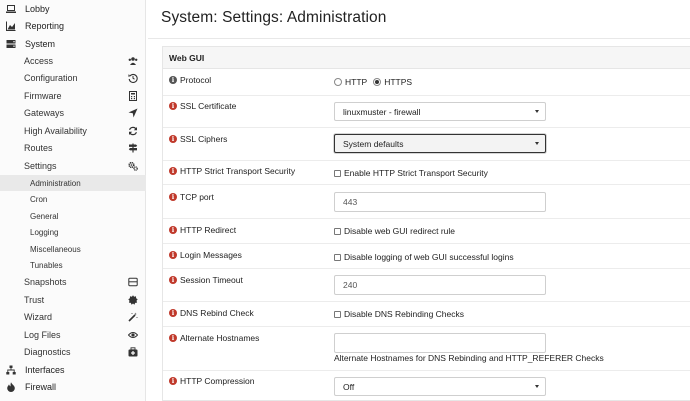 This screenshot has width=690, height=401. What do you see at coordinates (440, 285) in the screenshot?
I see `session-timeout-input: 240` at bounding box center [440, 285].